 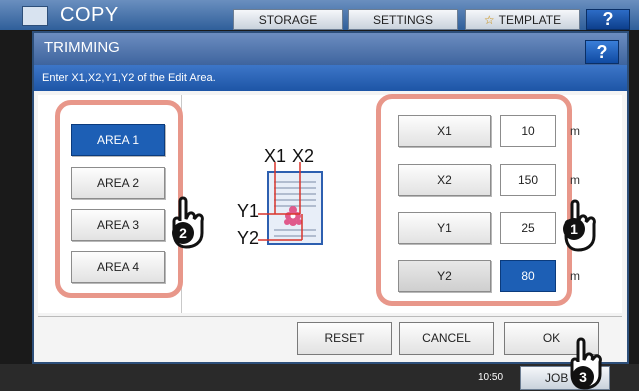 I want to click on x2-button: X2, so click(x=444, y=180).